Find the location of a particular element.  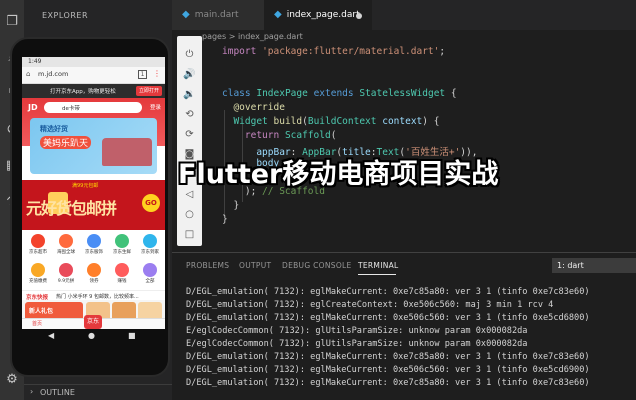

breadcrumb: pages > index_page.dart is located at coordinates (404, 37).